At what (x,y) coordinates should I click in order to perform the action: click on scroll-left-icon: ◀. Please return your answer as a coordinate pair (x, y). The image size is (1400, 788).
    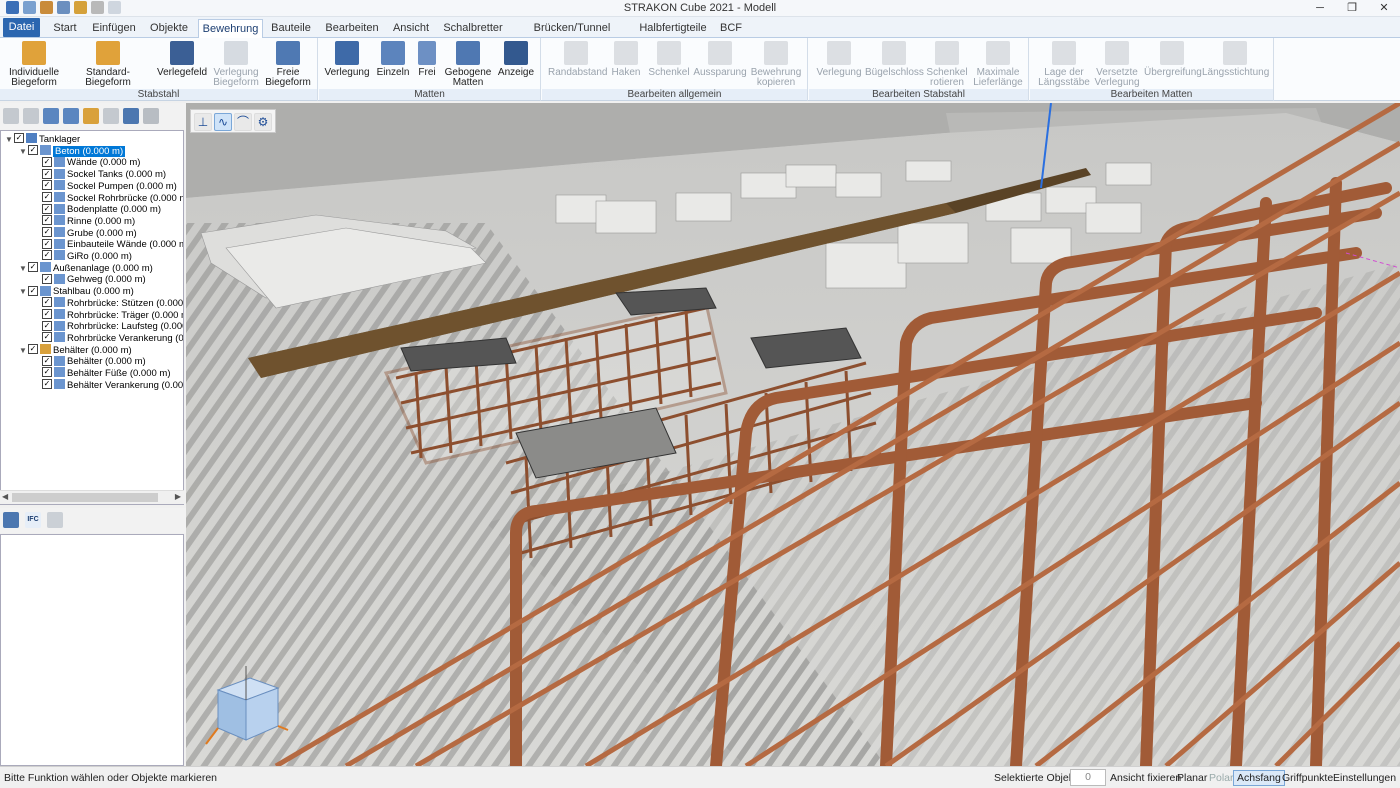
    Looking at the image, I should click on (5, 496).